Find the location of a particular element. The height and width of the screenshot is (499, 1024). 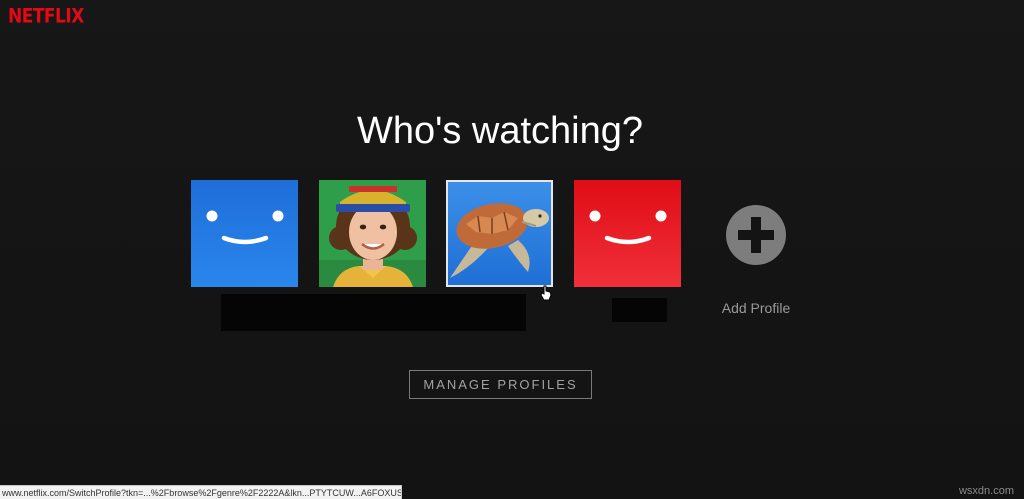

page-title: Who's watching? is located at coordinates (500, 131).